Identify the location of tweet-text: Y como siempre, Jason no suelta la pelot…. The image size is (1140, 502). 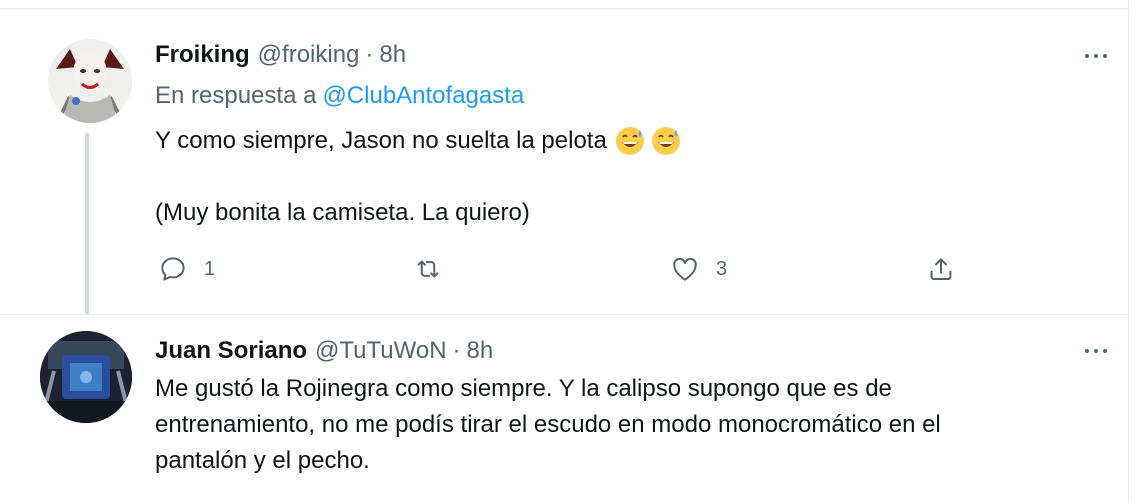
(381, 140).